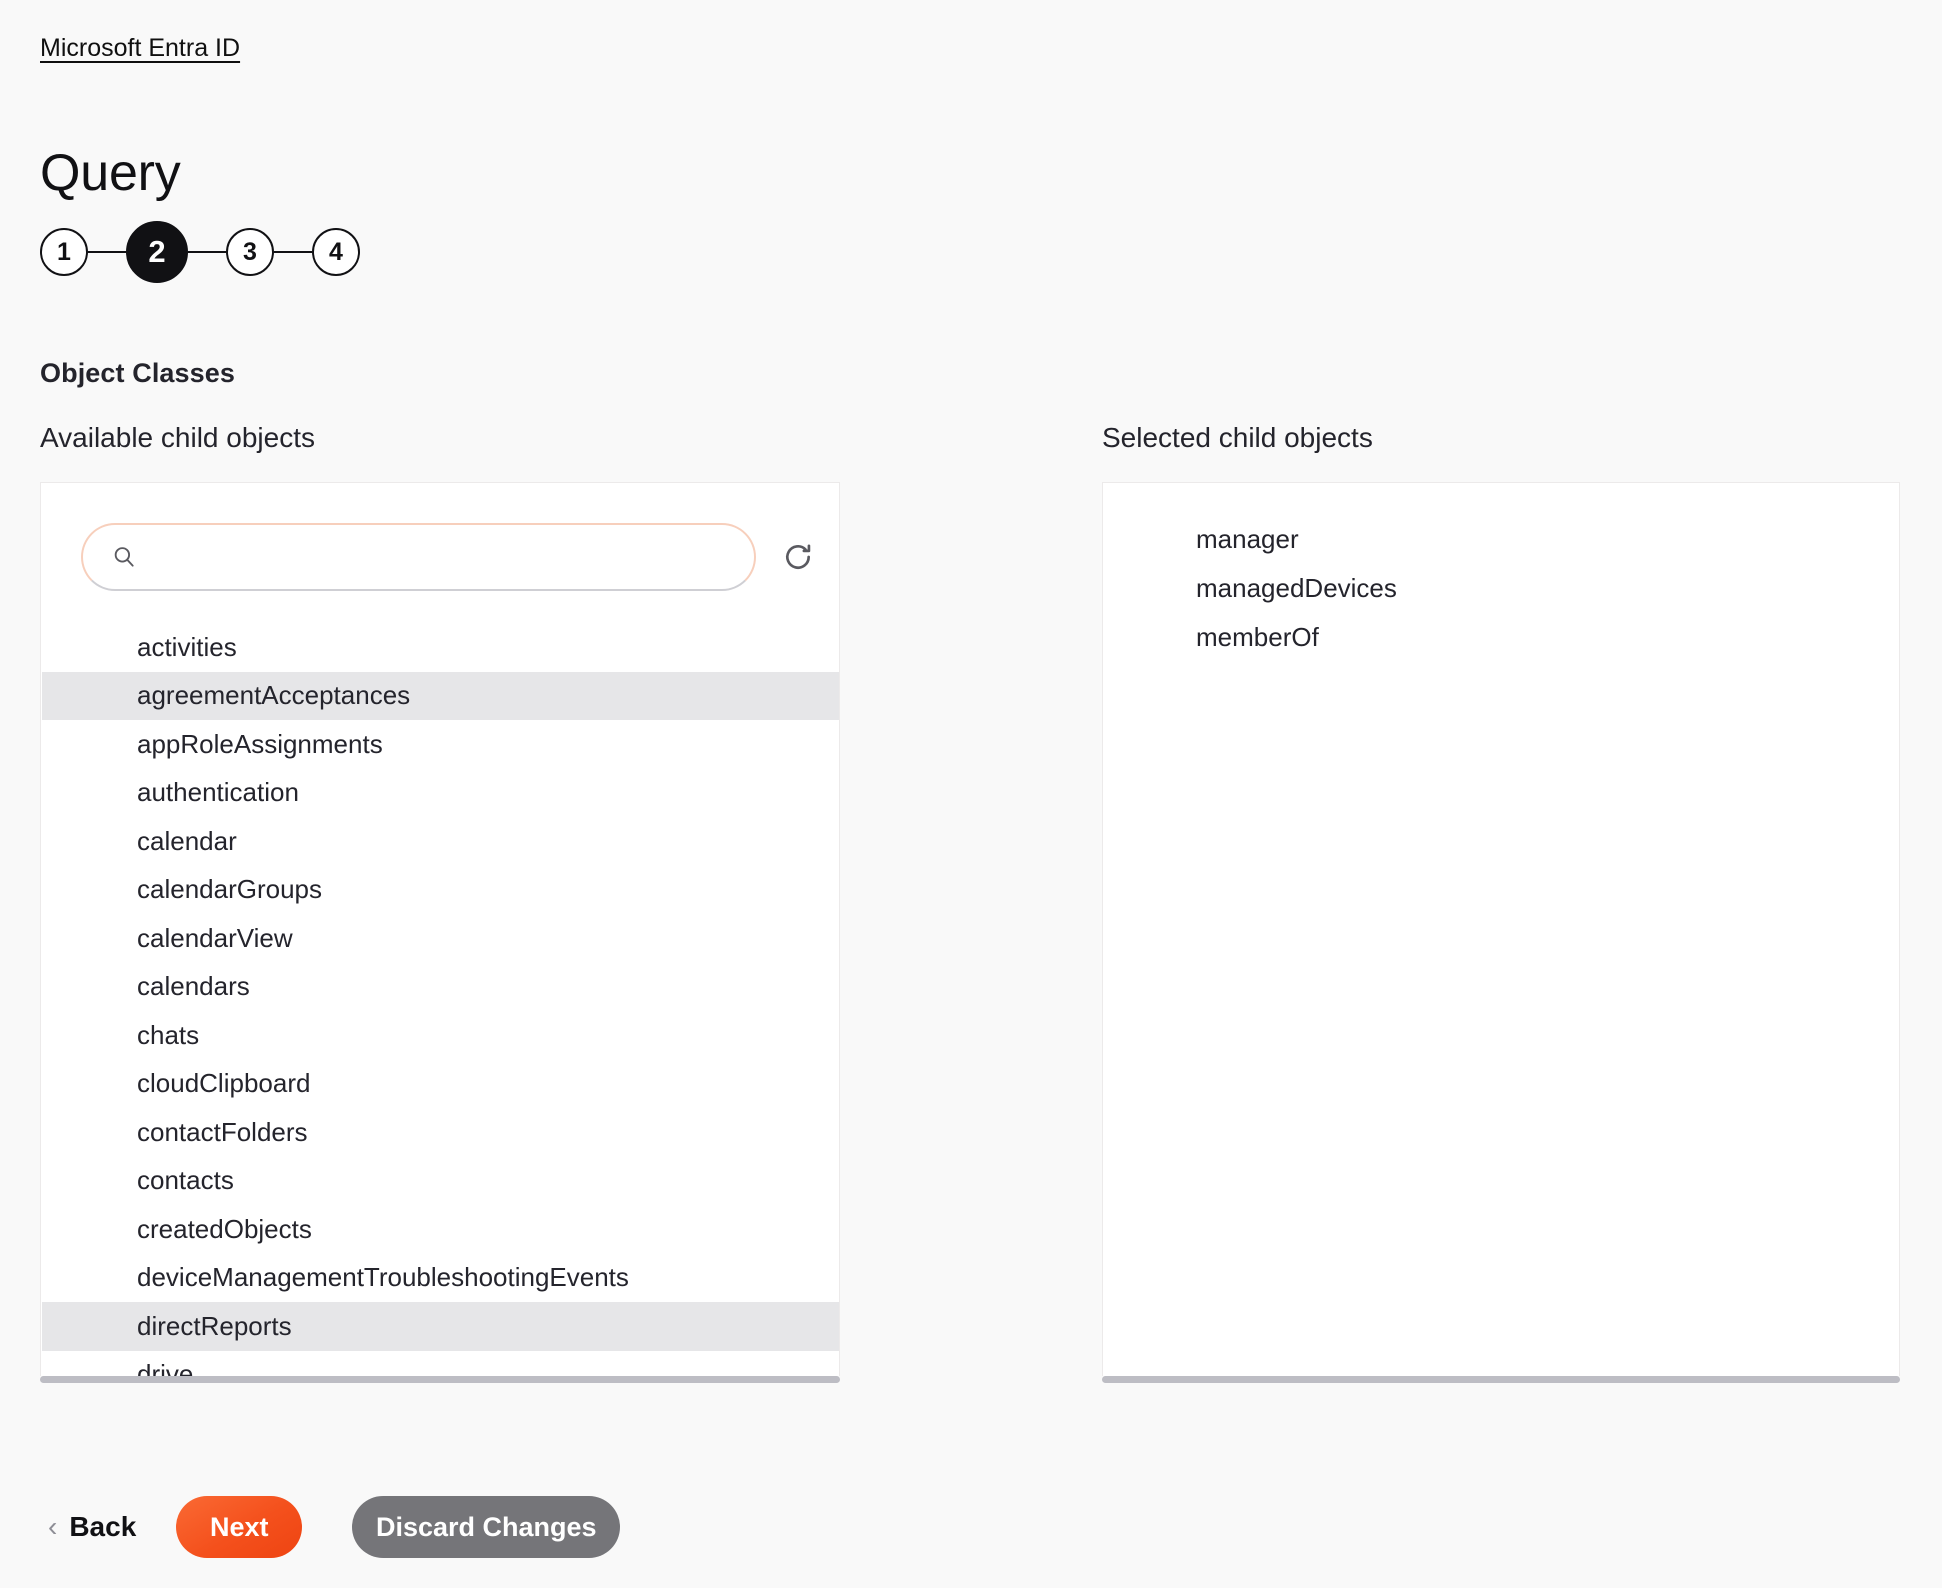  Describe the element at coordinates (124, 557) in the screenshot. I see `search-icon` at that location.